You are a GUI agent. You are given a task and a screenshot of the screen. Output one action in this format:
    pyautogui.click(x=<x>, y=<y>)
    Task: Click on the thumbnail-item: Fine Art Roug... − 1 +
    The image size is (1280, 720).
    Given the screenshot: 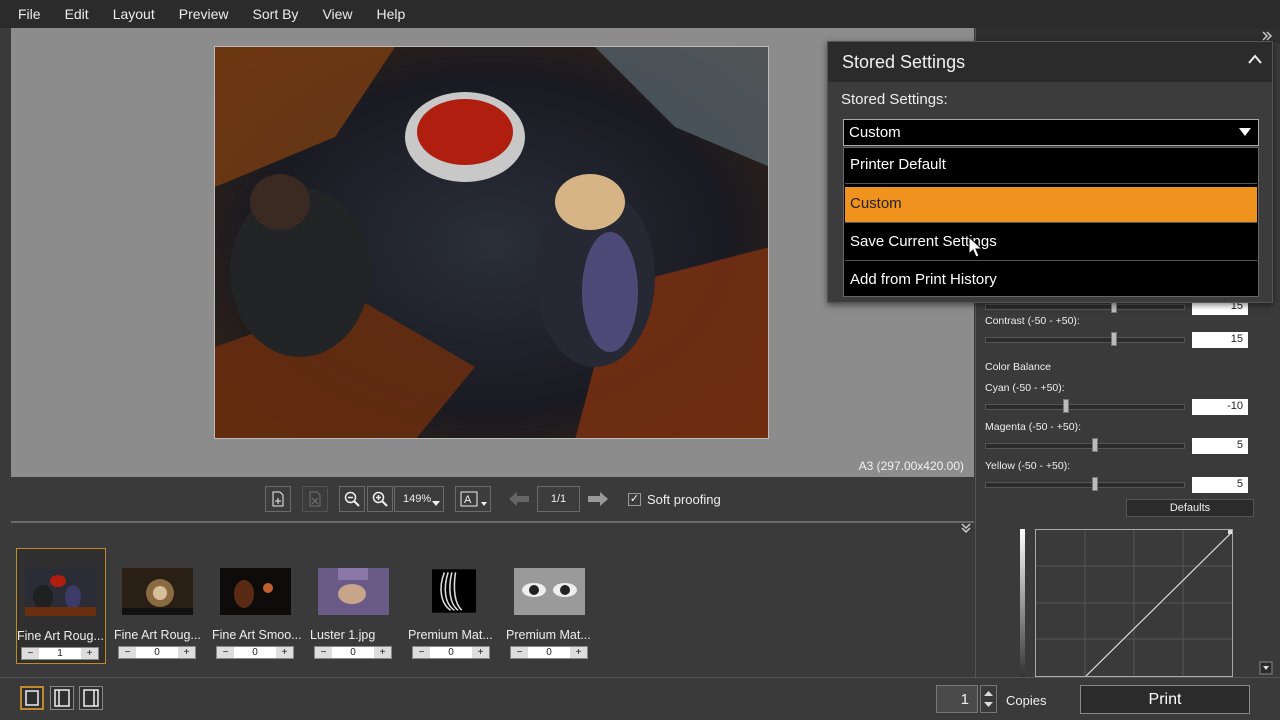 What is the action you would take?
    pyautogui.click(x=61, y=606)
    